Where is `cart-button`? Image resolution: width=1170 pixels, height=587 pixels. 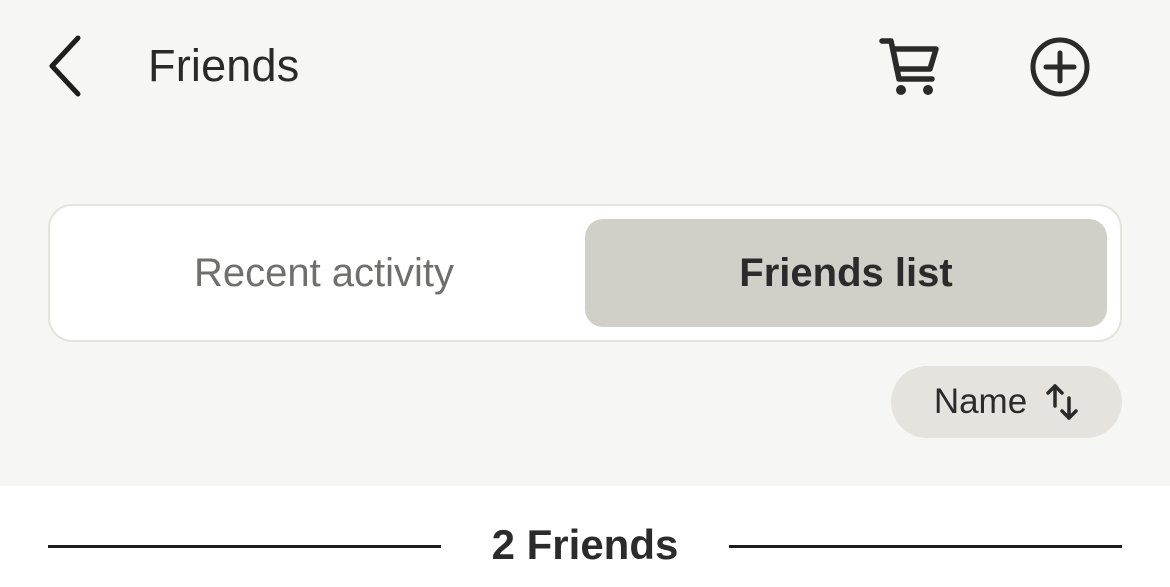 cart-button is located at coordinates (910, 67).